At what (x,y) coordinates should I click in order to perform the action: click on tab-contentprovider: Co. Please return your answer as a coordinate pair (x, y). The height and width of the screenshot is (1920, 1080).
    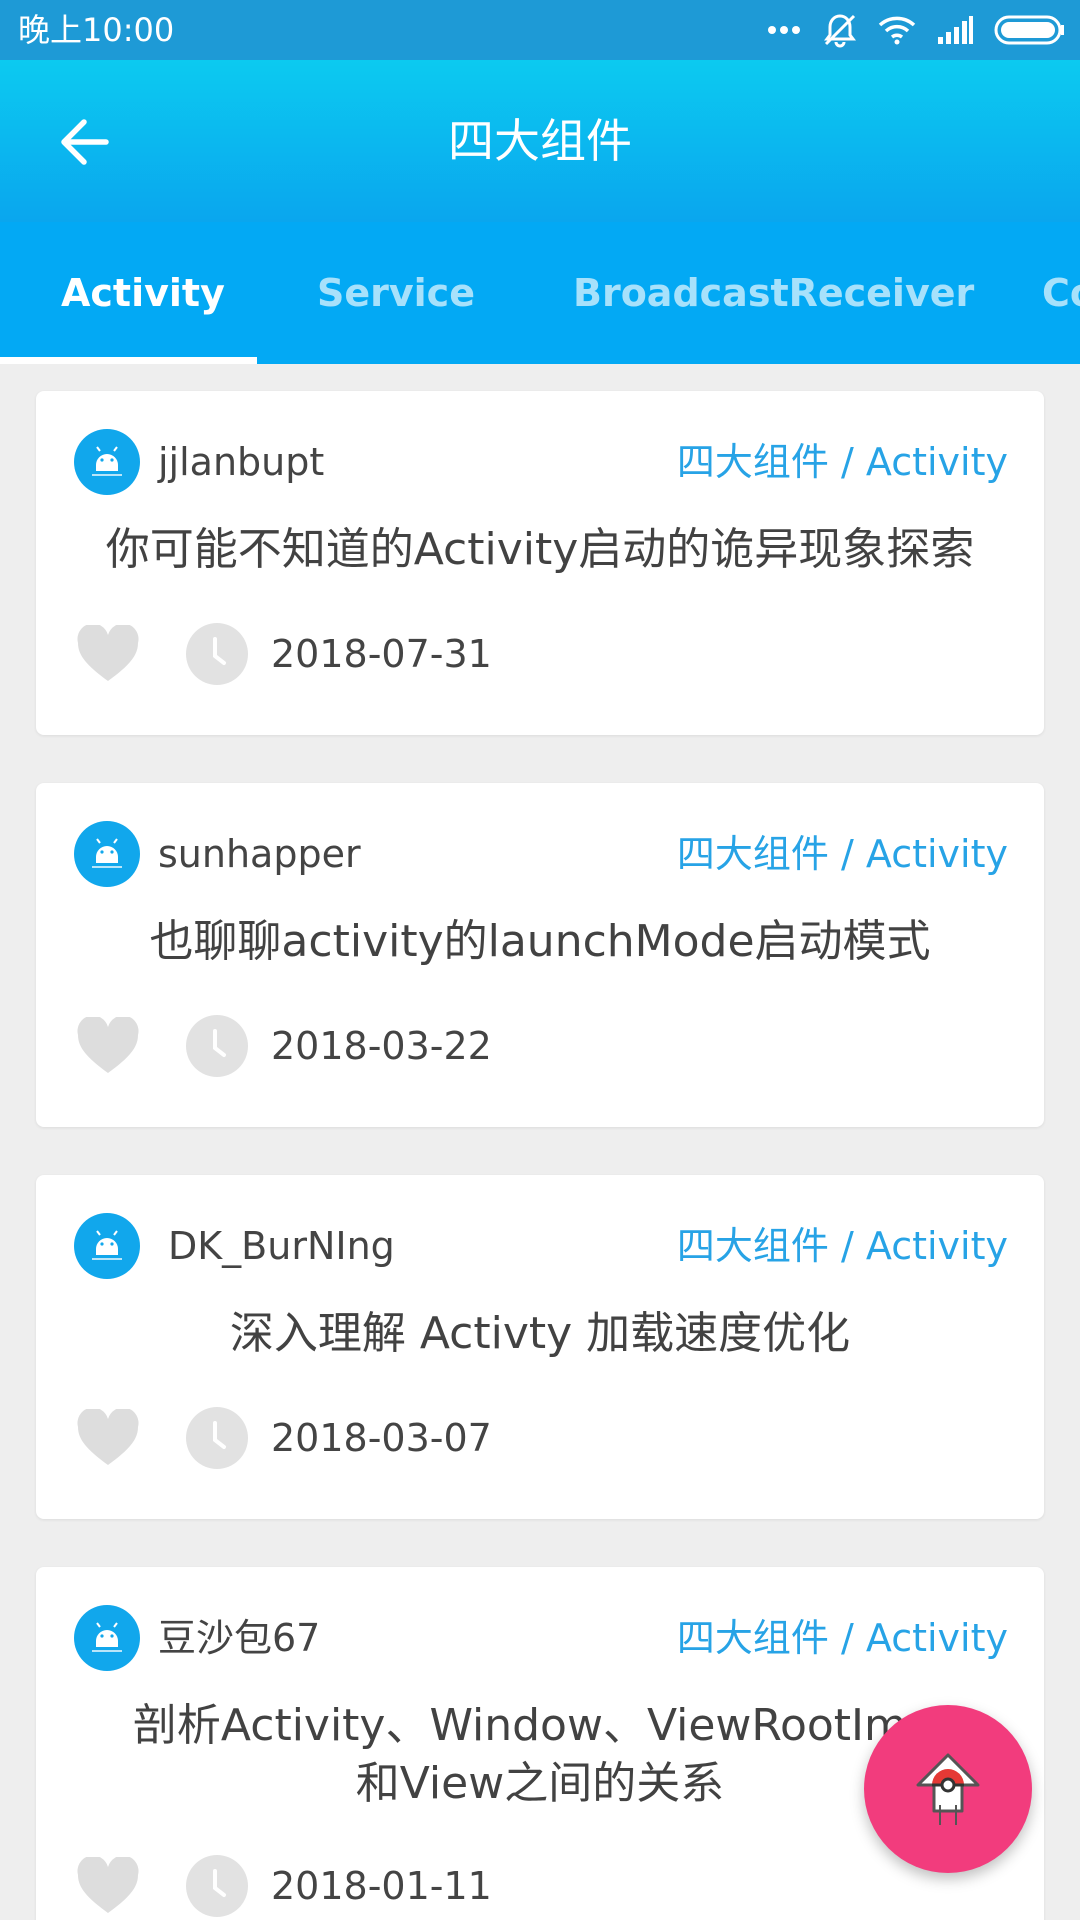
    Looking at the image, I should click on (1061, 293).